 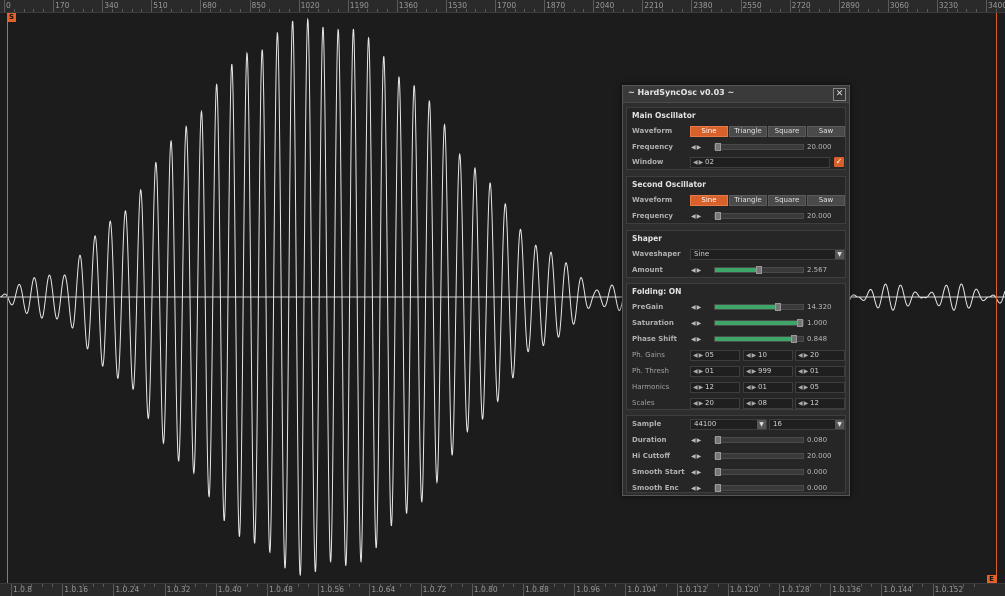 What do you see at coordinates (655, 488) in the screenshot?
I see `smooth-end-label: Smooth Enc` at bounding box center [655, 488].